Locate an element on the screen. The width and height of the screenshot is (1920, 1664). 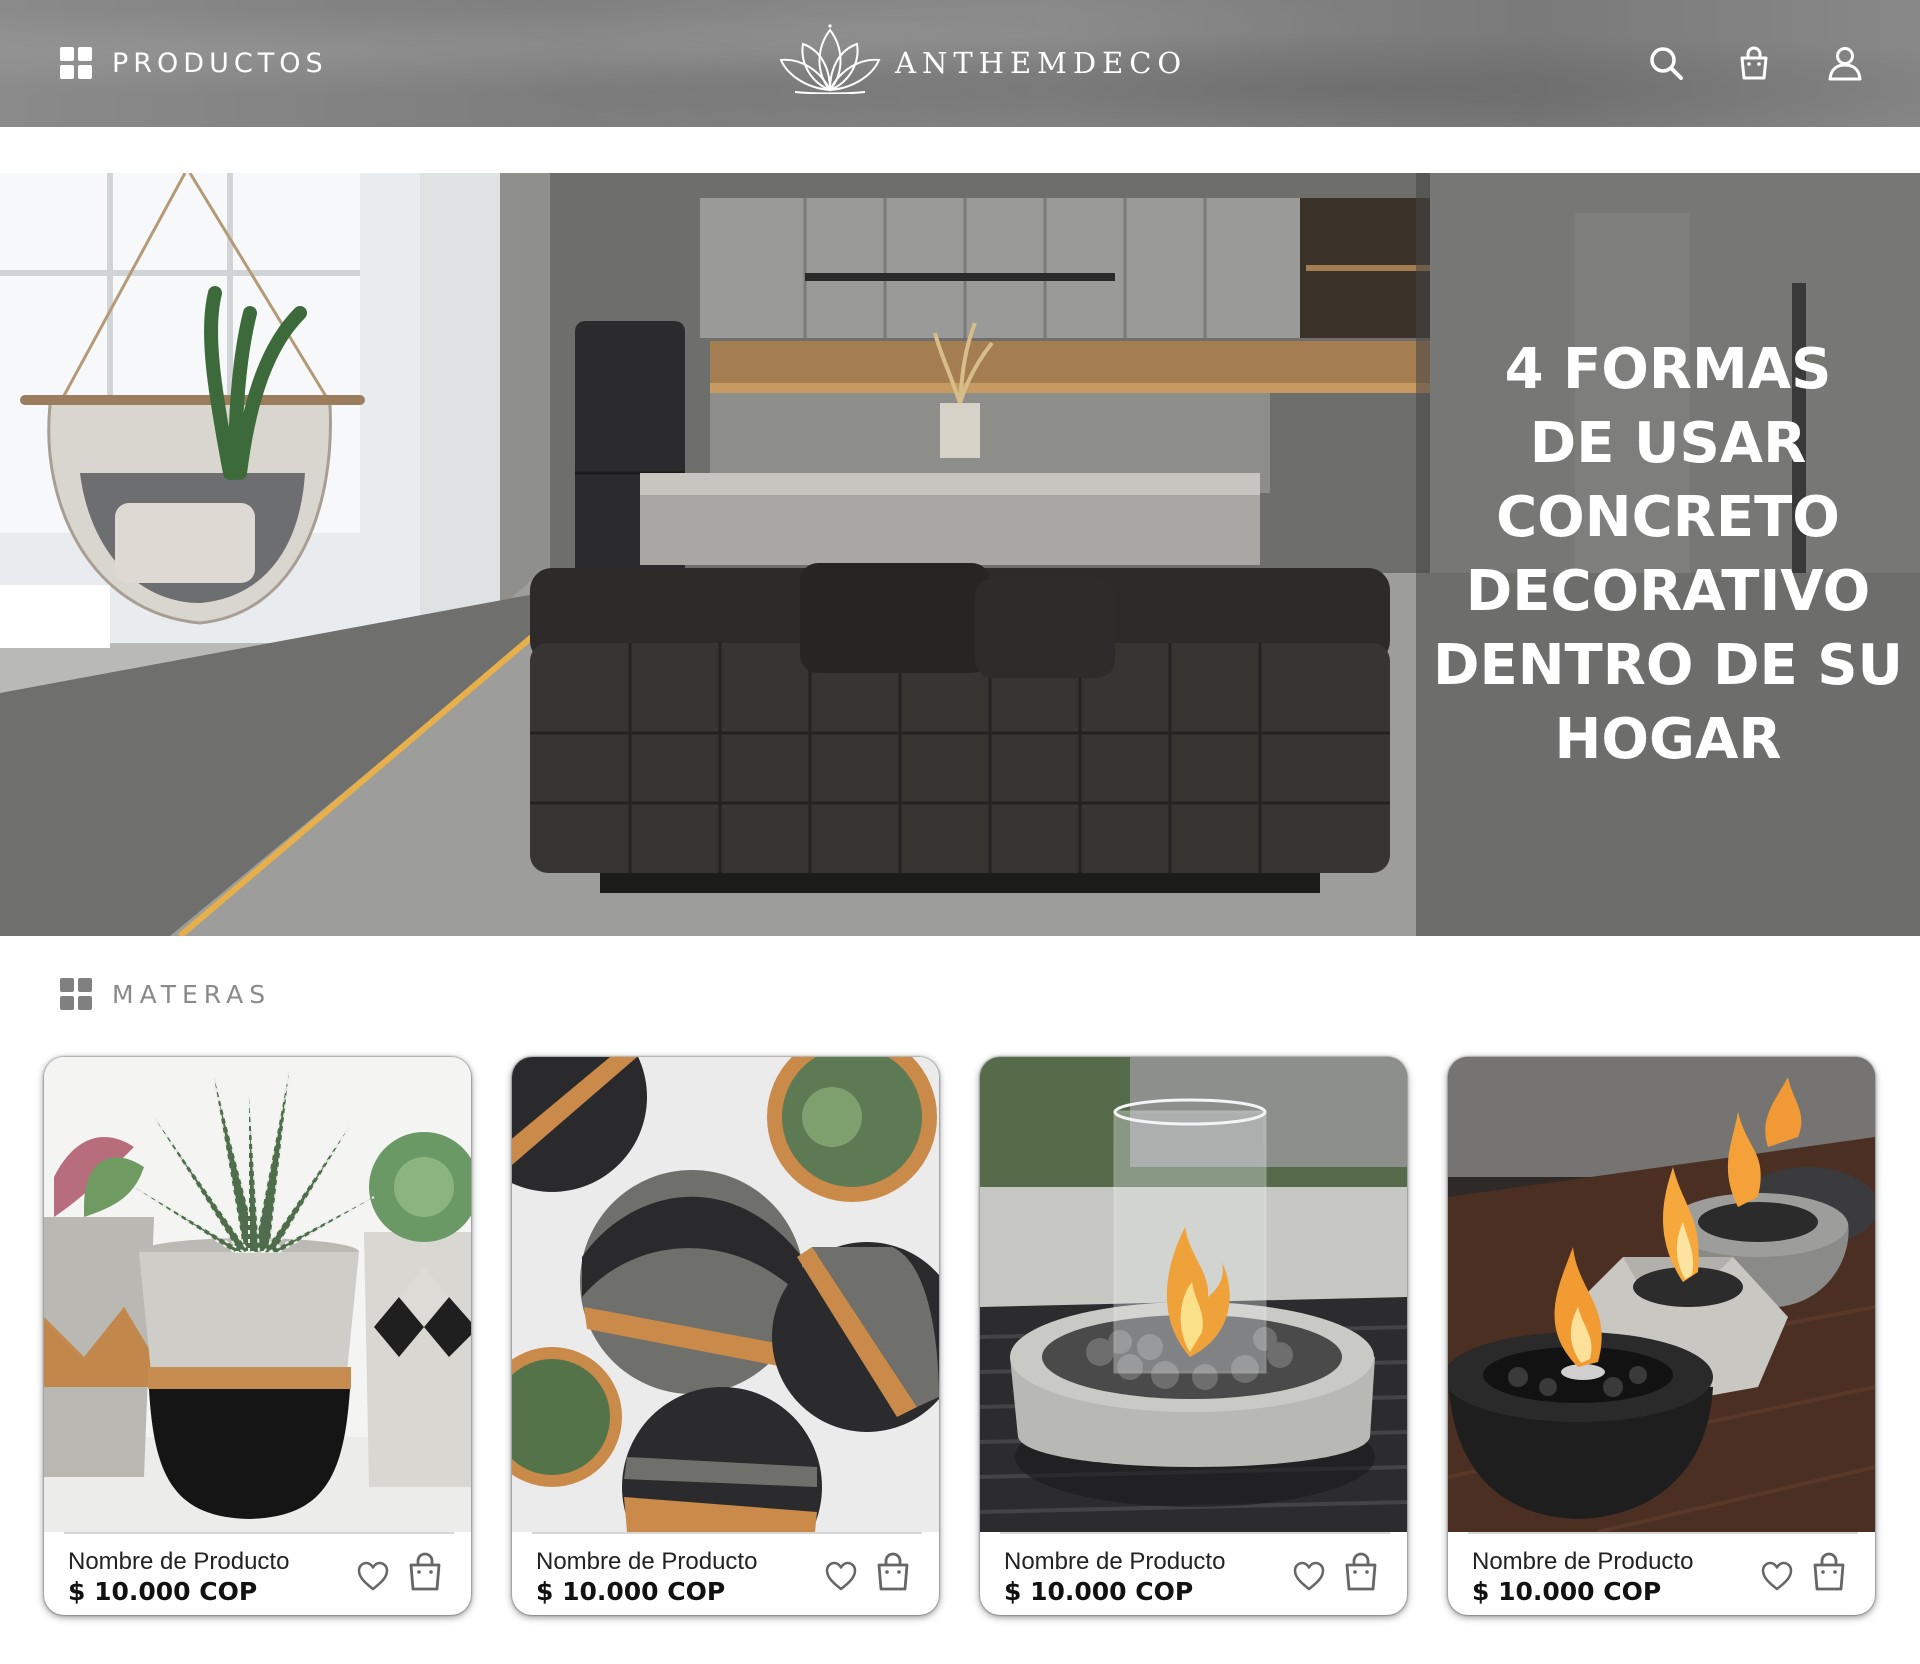
hero-side-tab is located at coordinates (55, 616).